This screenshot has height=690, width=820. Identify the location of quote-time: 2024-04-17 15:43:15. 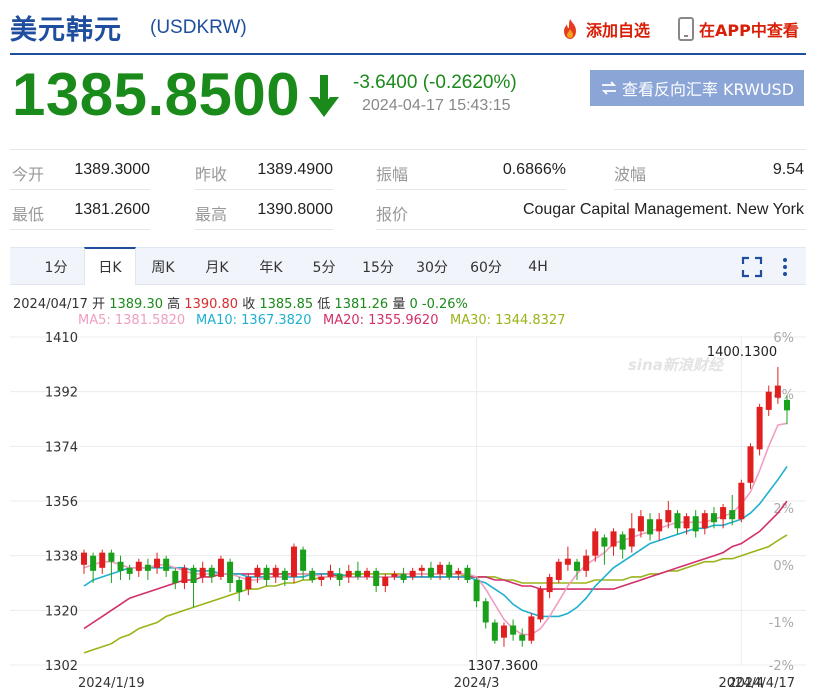
(436, 105).